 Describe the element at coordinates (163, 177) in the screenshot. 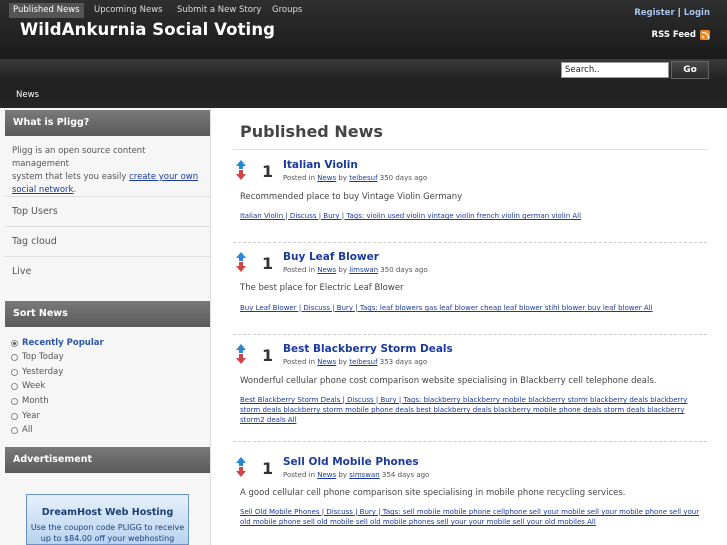

I see `create-network-link-1: create your own` at that location.